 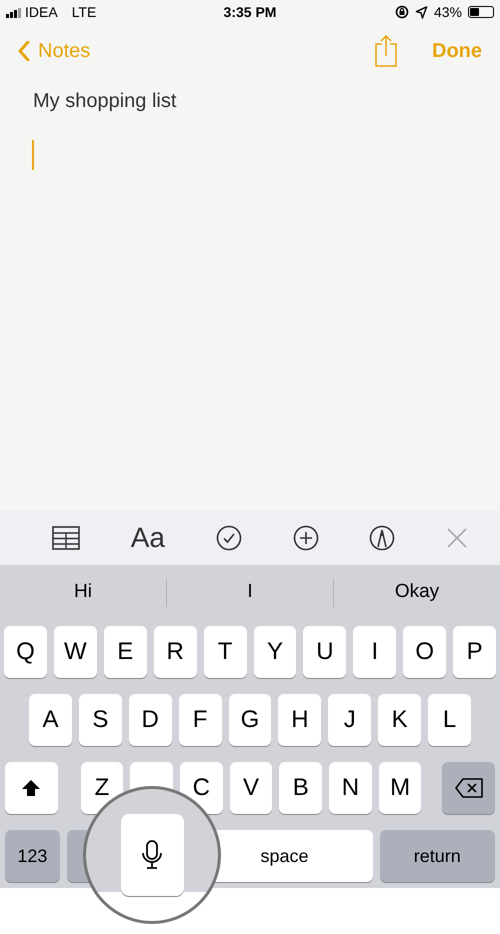 I want to click on status-time: 3:35 PM, so click(x=250, y=12).